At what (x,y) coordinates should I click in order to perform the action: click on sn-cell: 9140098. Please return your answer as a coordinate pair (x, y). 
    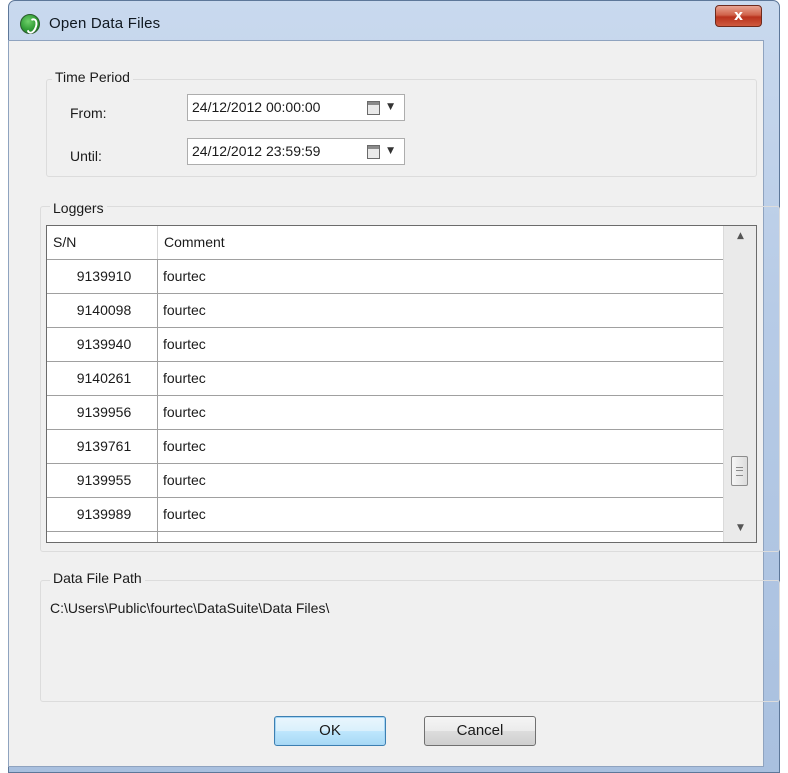
    Looking at the image, I should click on (102, 310).